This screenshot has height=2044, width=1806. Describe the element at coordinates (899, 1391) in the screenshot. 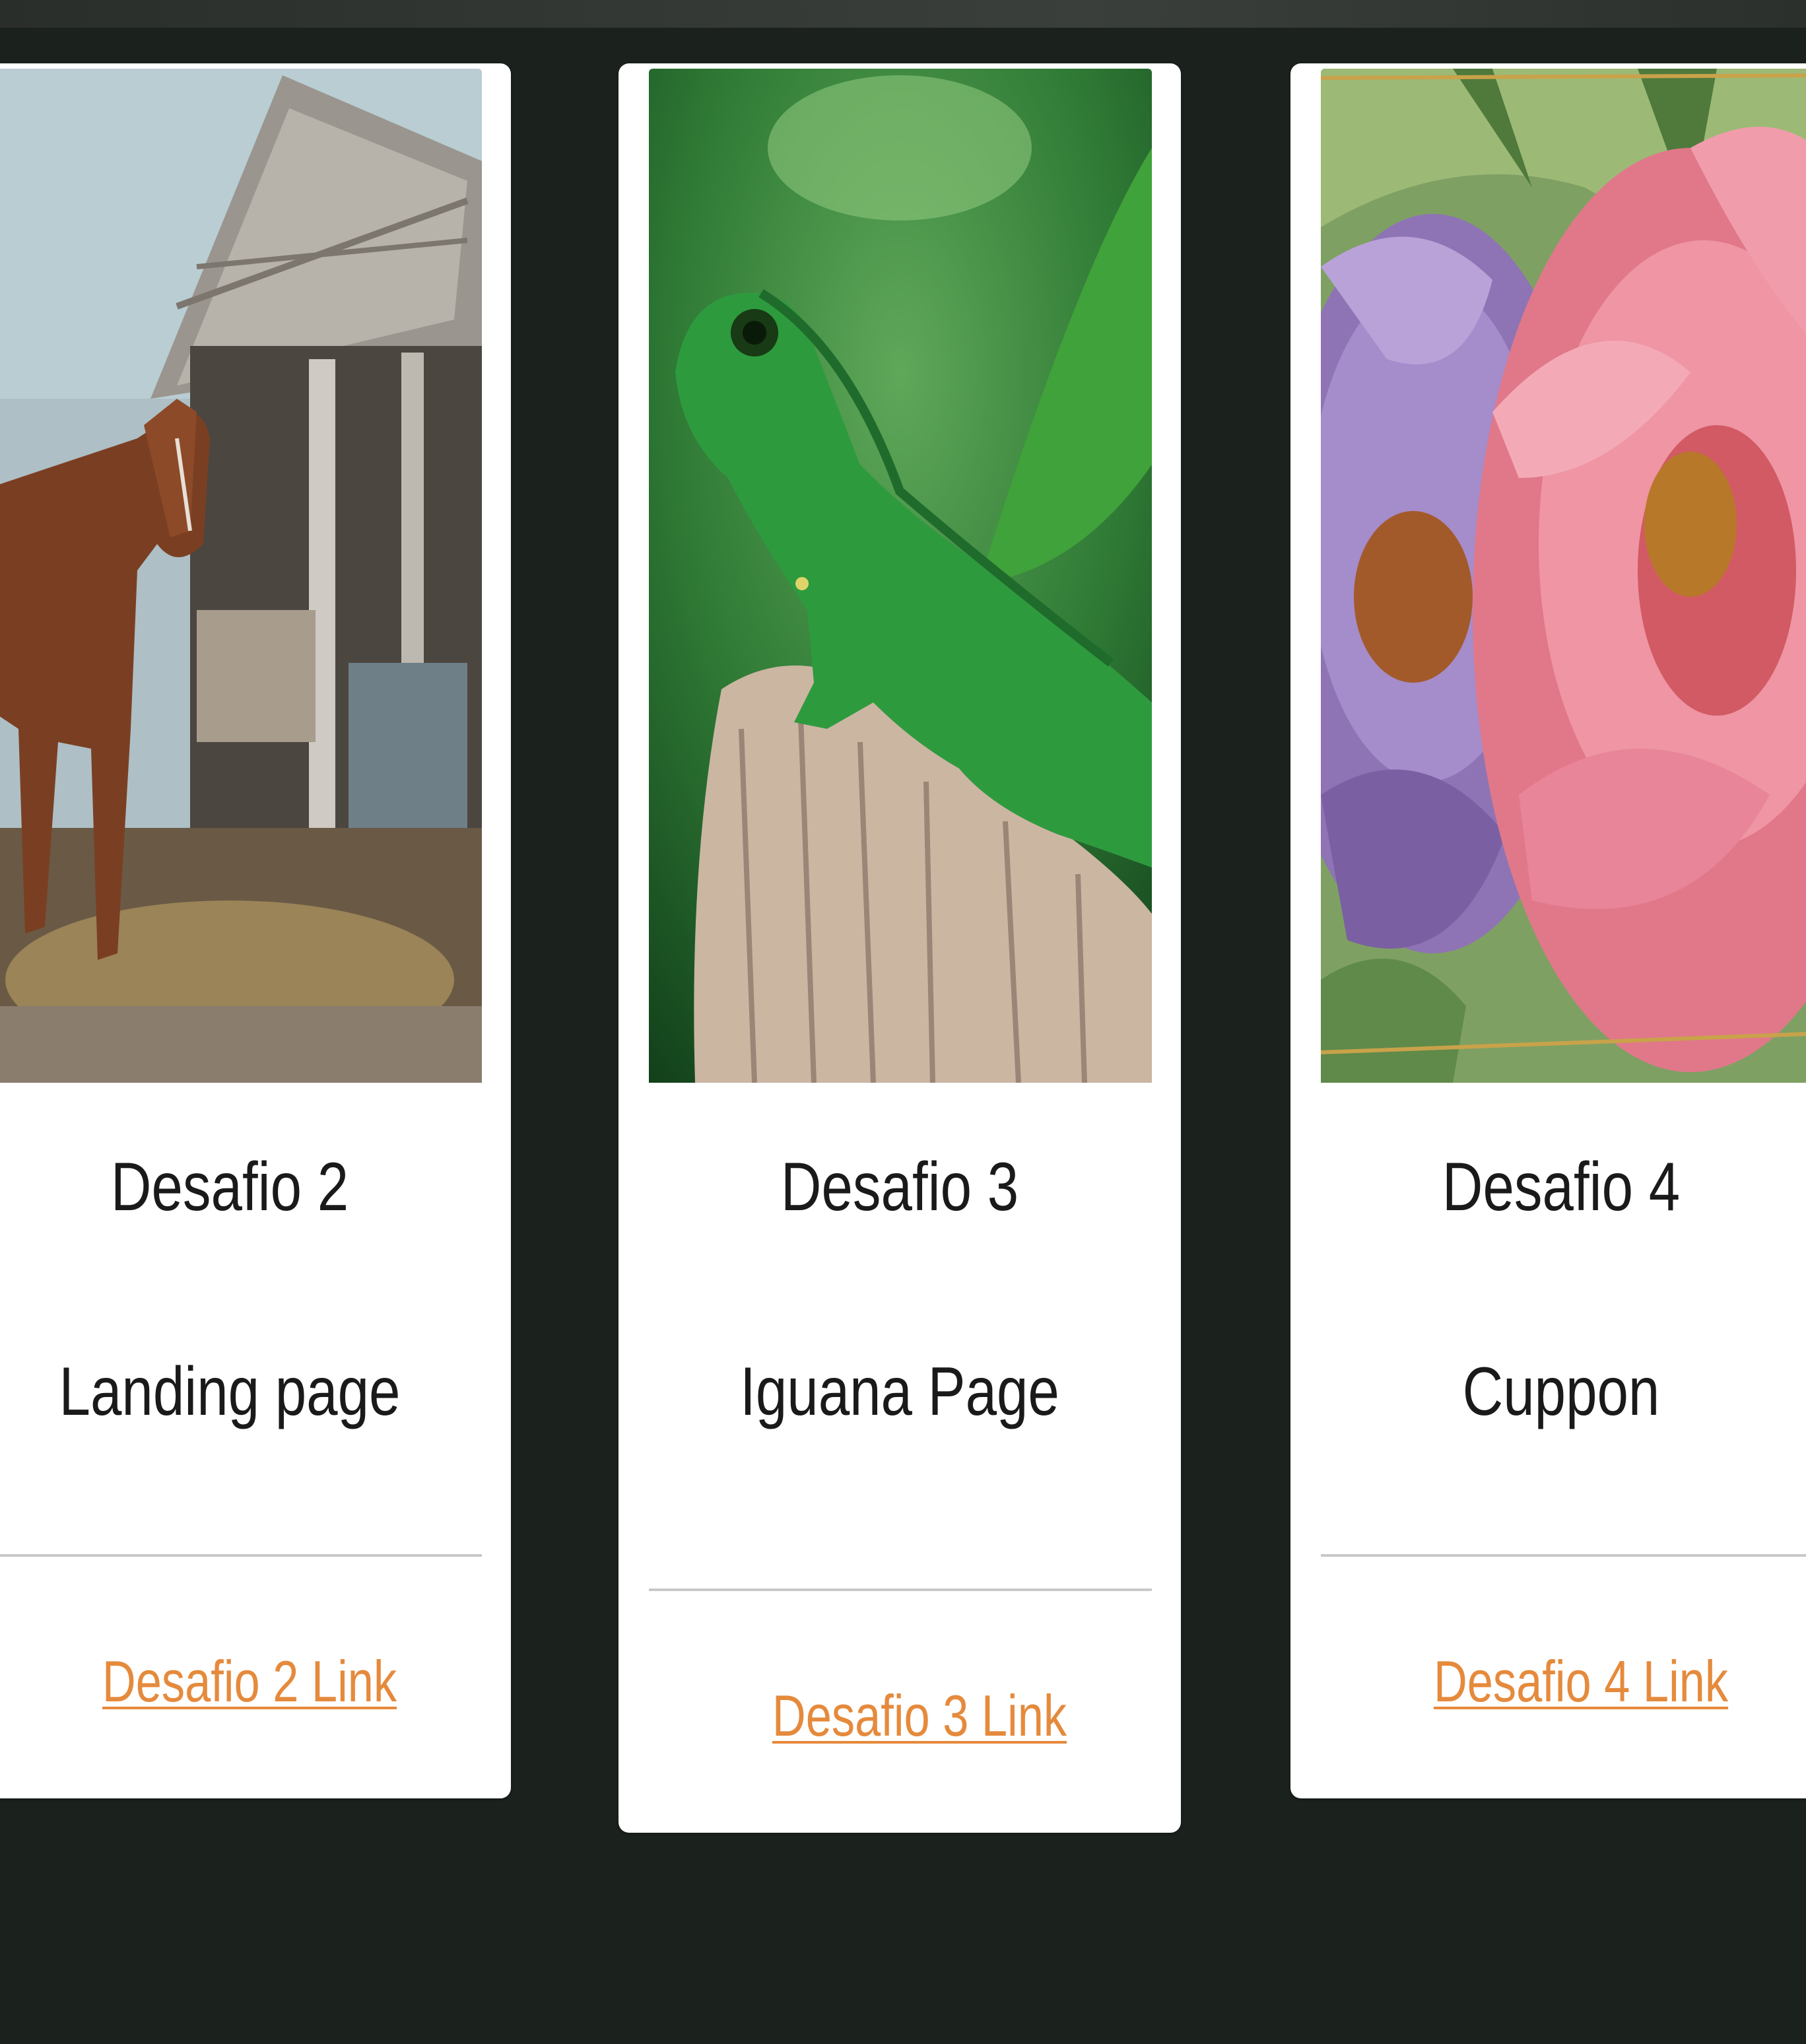

I see `card-subtitle: Iguana Page` at that location.